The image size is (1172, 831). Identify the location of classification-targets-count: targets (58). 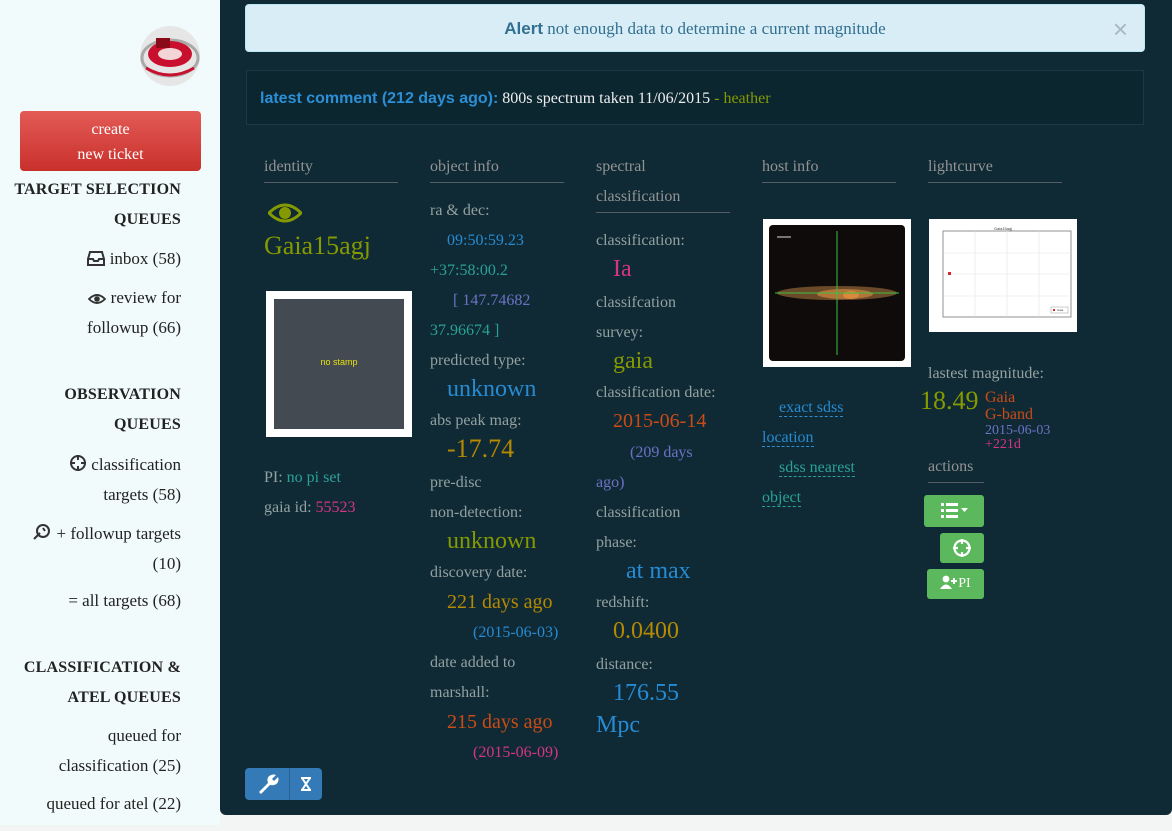
(142, 495).